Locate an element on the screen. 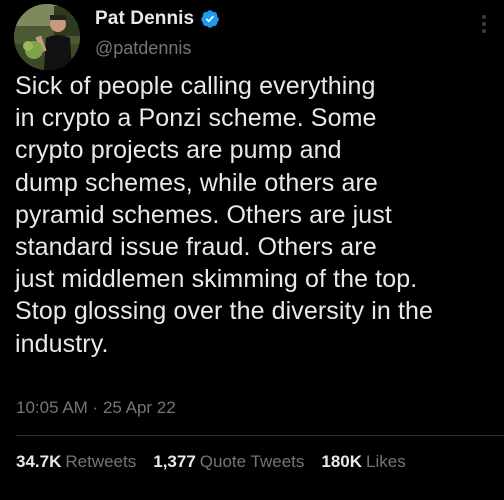  likes-stat: 180K Likes is located at coordinates (363, 462).